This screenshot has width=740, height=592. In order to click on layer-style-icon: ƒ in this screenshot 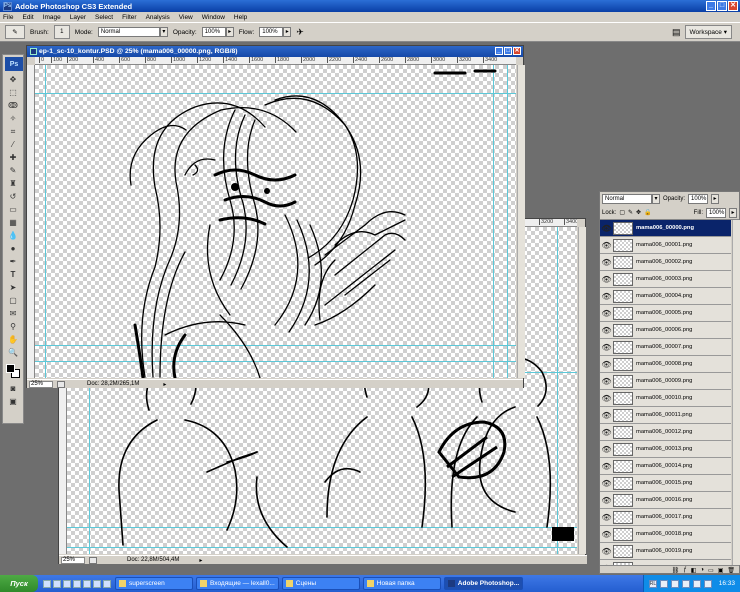, I will do `click(684, 570)`.